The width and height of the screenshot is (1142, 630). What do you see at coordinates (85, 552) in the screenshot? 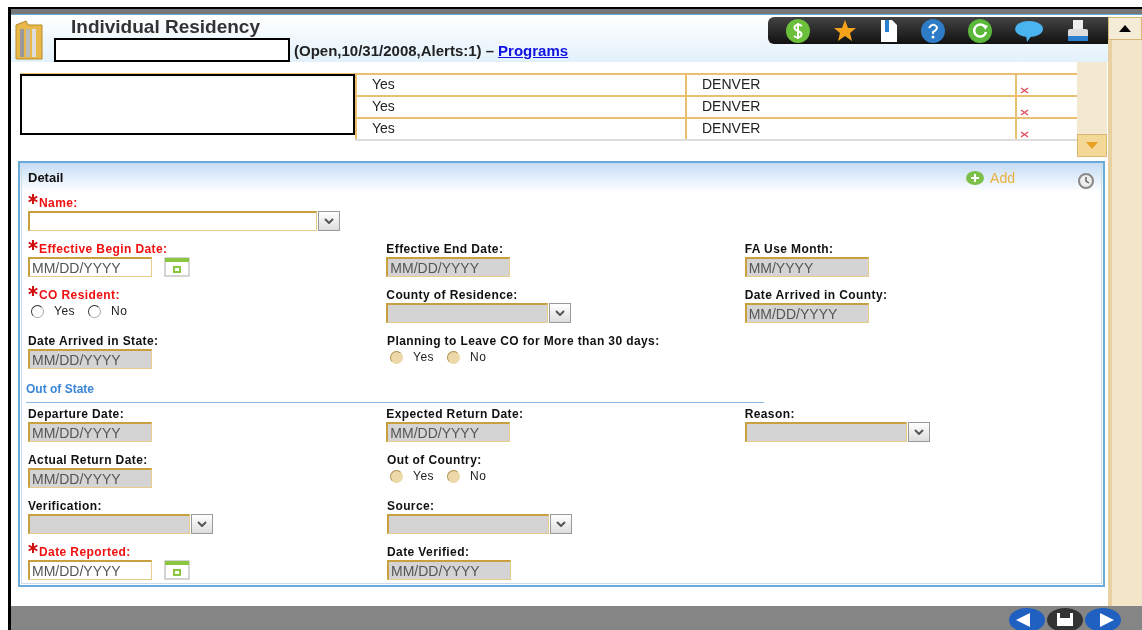
I see `field-label: Date Reported:` at bounding box center [85, 552].